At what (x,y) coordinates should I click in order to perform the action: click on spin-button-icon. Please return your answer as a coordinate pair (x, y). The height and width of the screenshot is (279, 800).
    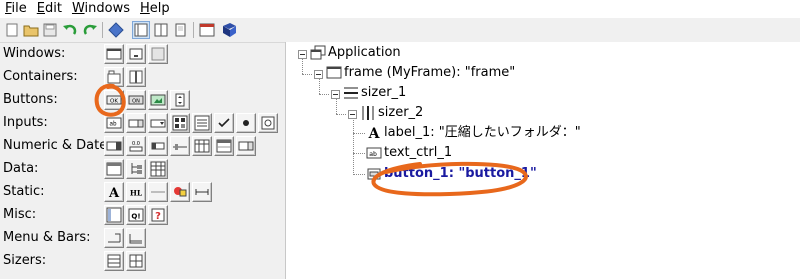
    Looking at the image, I should click on (180, 100).